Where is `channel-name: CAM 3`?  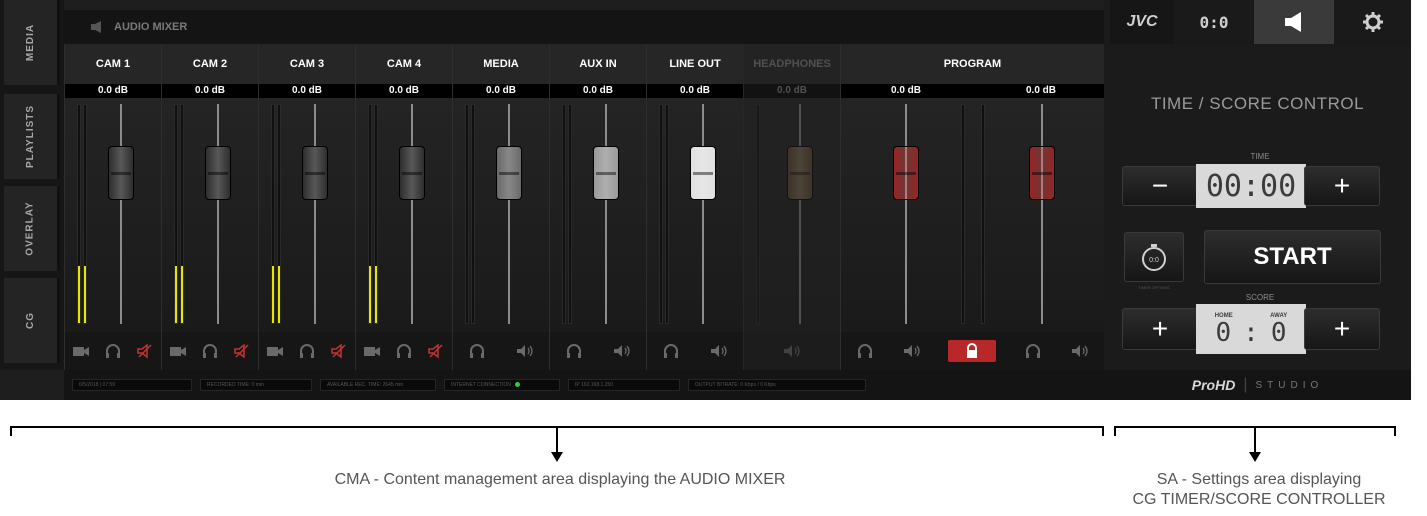 channel-name: CAM 3 is located at coordinates (307, 64).